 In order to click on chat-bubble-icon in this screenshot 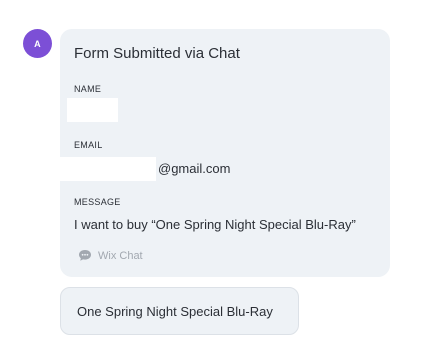, I will do `click(85, 255)`.